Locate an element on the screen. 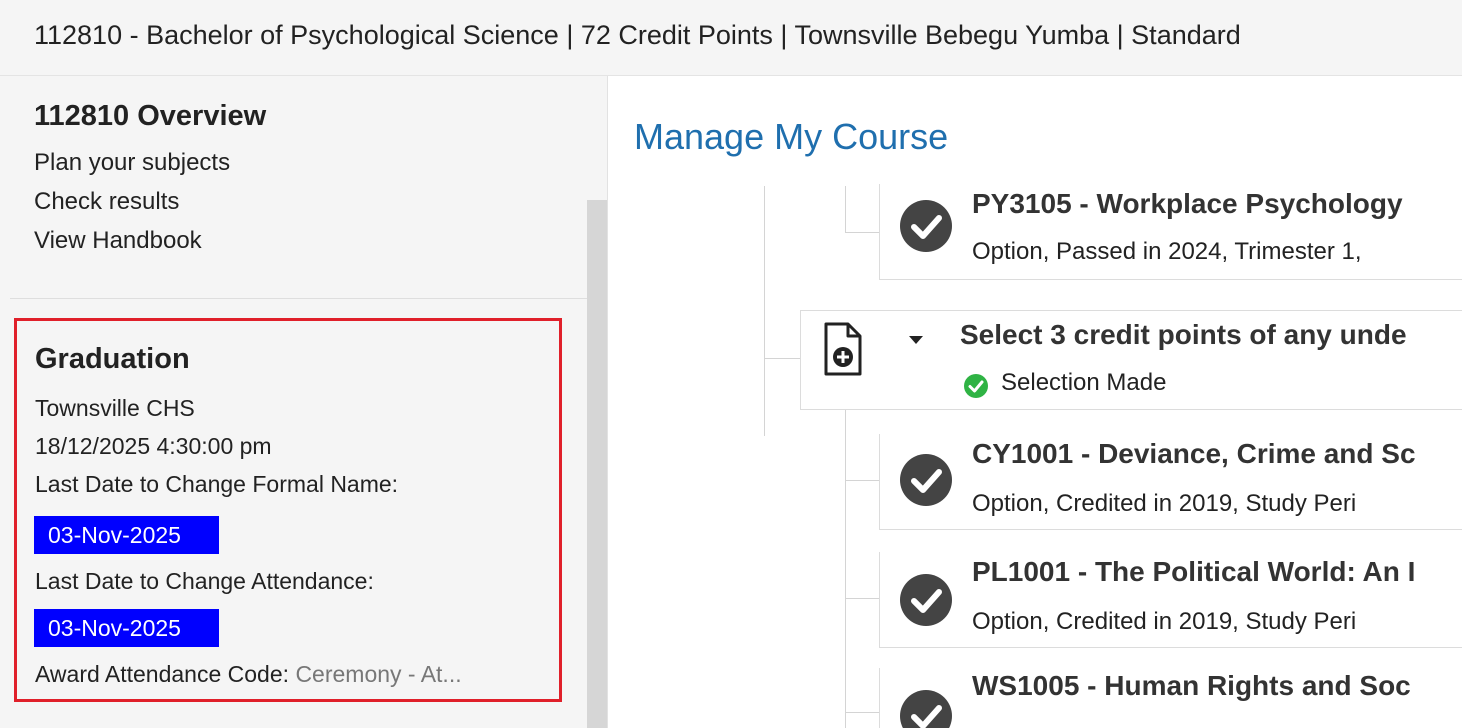  document-add-icon is located at coordinates (843, 349).